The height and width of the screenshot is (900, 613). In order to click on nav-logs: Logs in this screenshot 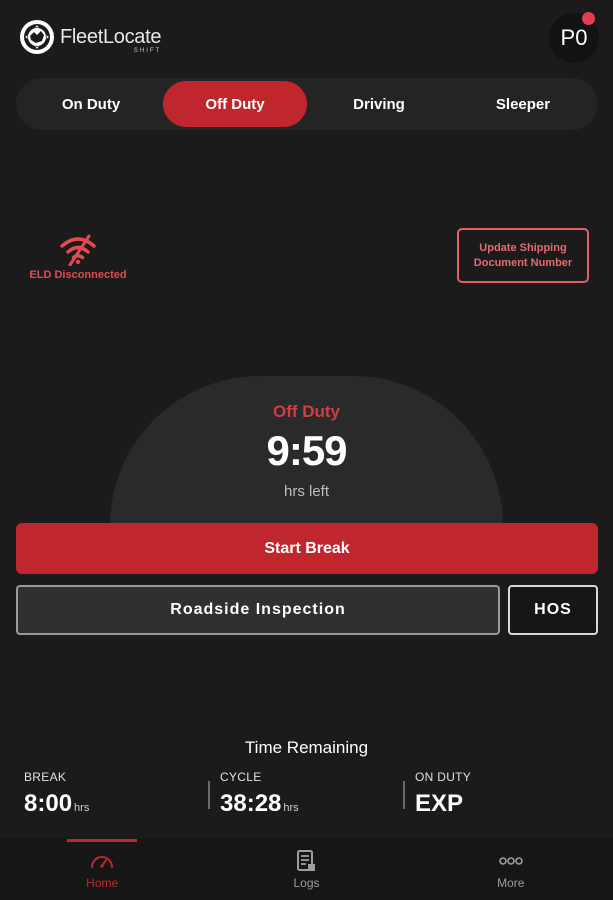, I will do `click(306, 869)`.